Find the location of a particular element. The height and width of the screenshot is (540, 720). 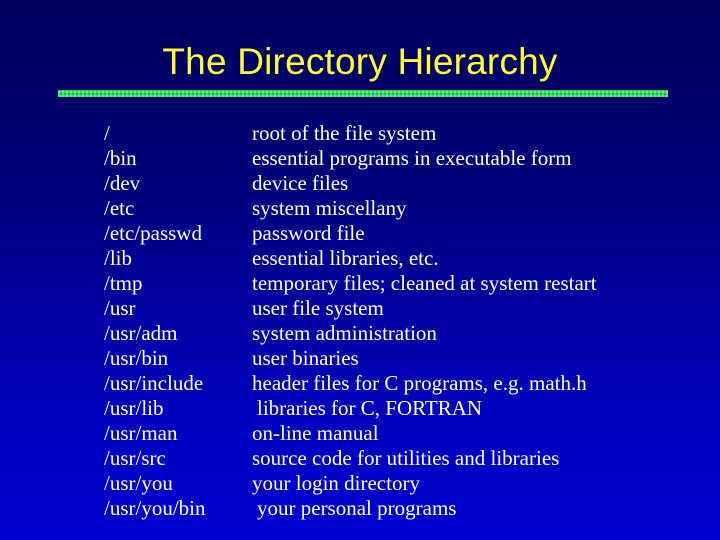

table-row: /usr user file system is located at coordinates (404, 308).